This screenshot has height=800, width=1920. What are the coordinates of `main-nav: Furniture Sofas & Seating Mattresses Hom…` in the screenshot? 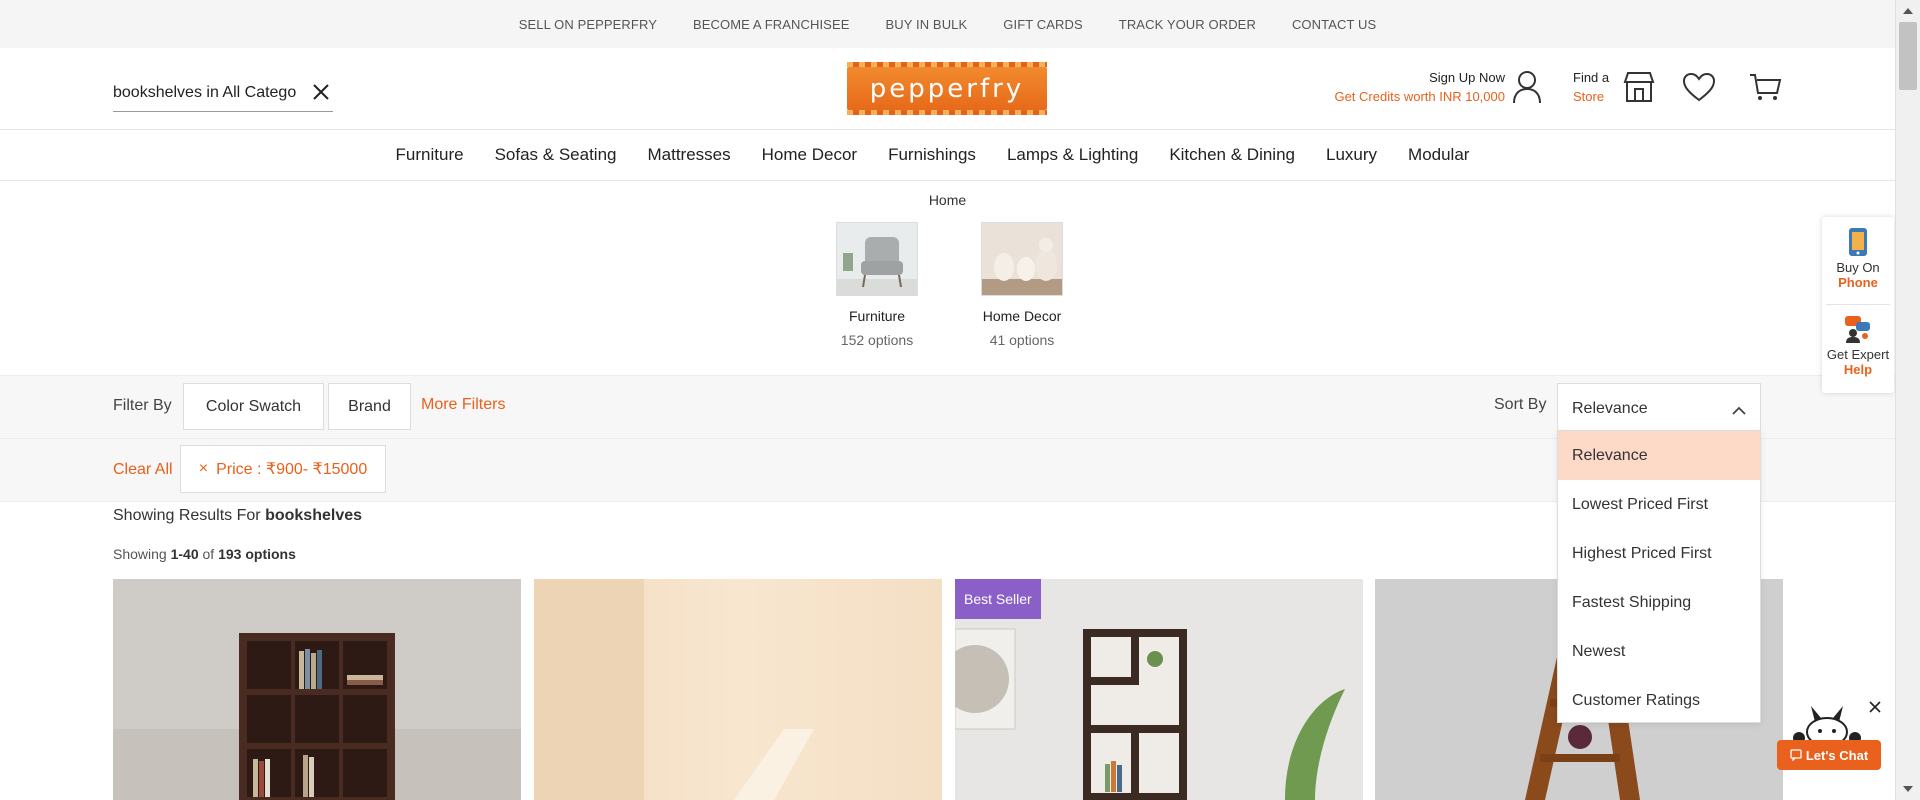 It's located at (947, 155).